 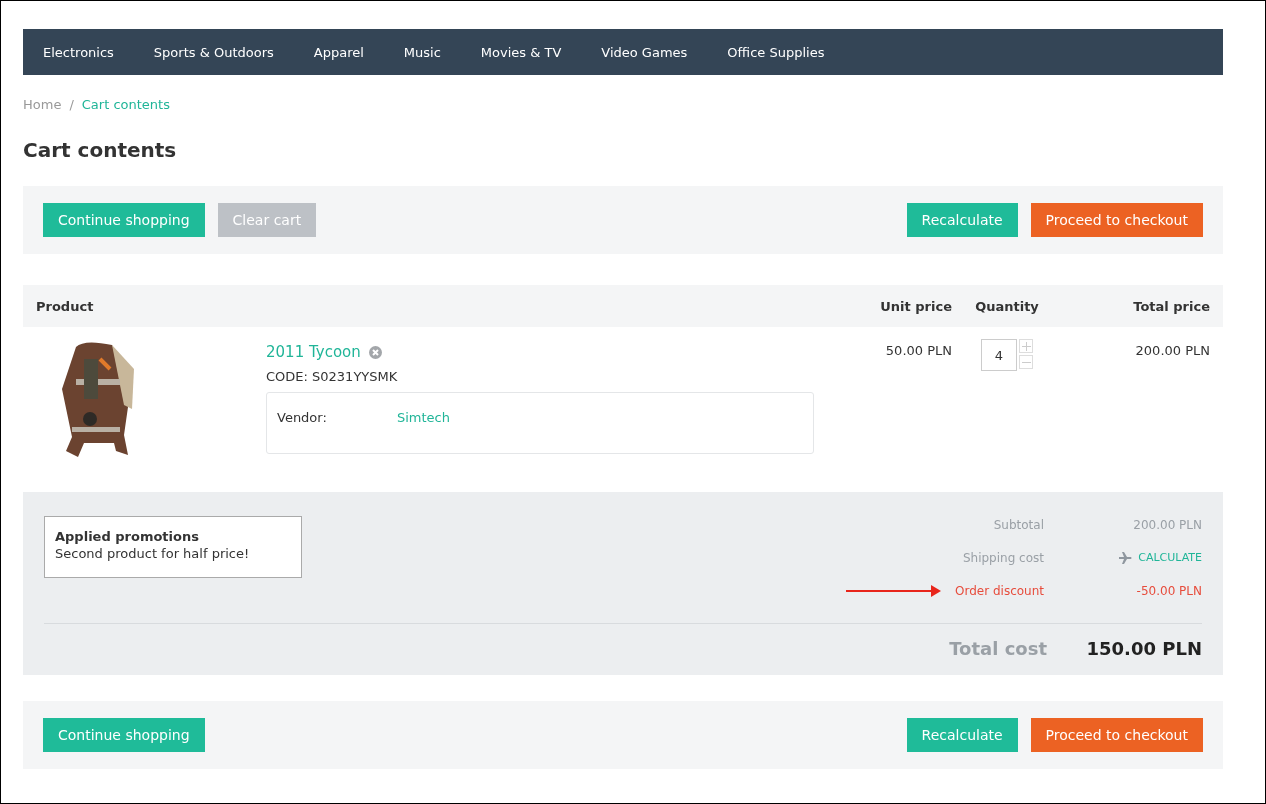 I want to click on nav-link: Movies & TV, so click(x=521, y=52).